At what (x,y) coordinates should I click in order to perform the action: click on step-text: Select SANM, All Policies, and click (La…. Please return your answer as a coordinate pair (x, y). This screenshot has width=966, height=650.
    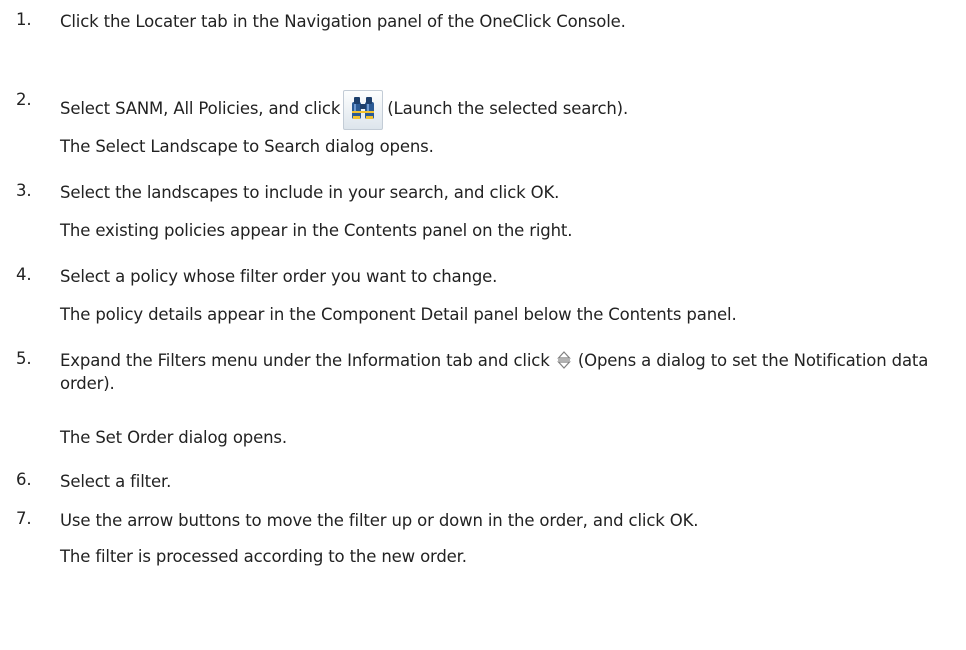
    Looking at the image, I should click on (510, 110).